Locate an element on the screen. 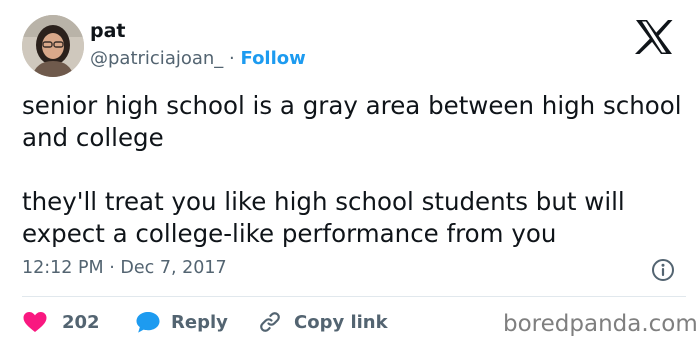 The image size is (700, 348). follow-button: Follow is located at coordinates (273, 58).